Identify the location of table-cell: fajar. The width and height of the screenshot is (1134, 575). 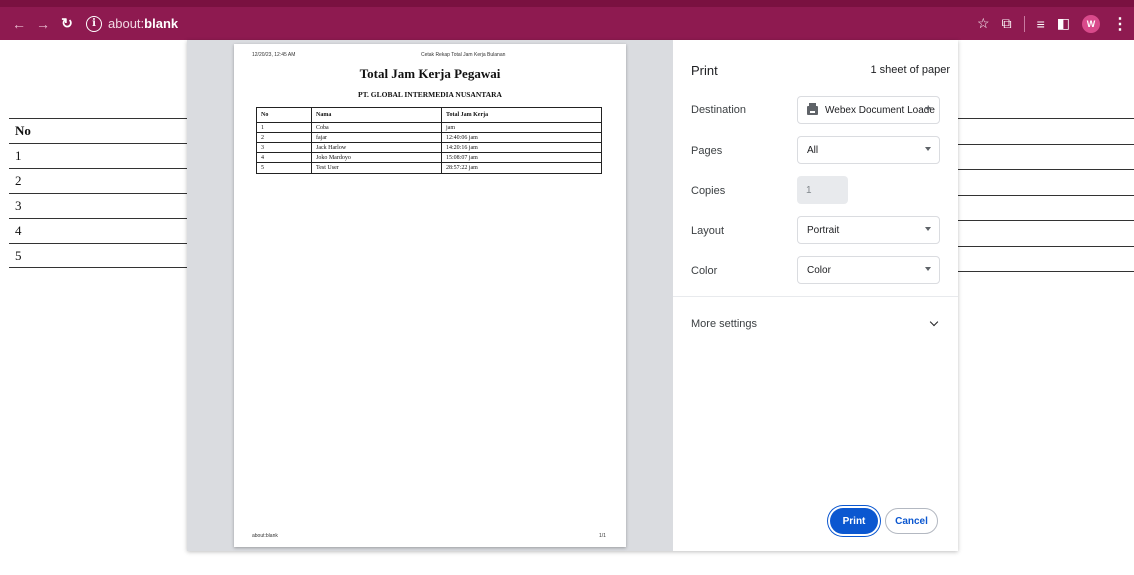
(377, 137).